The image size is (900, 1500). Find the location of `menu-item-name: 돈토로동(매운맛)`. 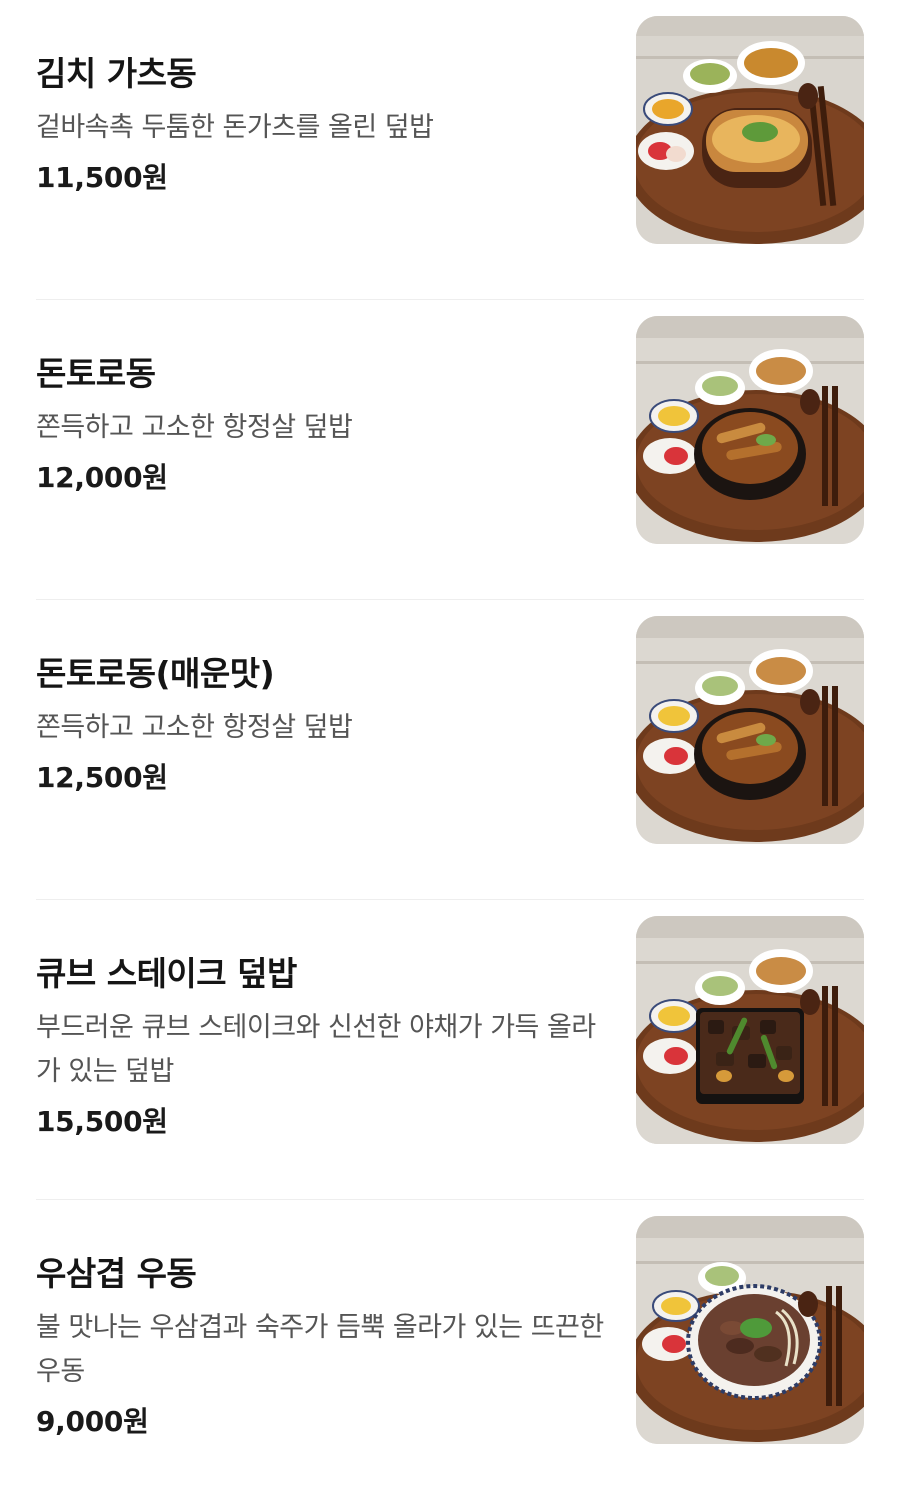

menu-item-name: 돈토로동(매운맛) is located at coordinates (155, 673).